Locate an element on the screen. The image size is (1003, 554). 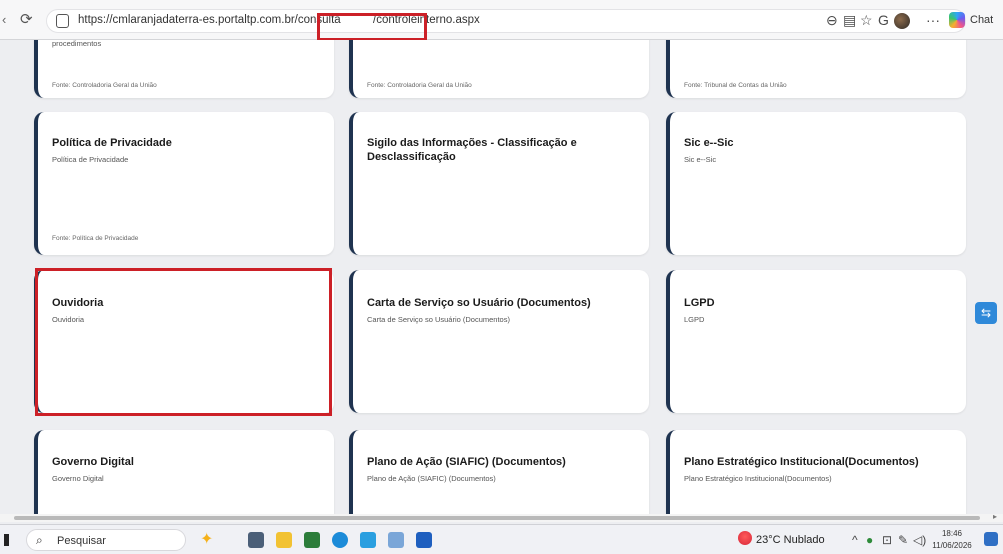
card-source: Fonte: Política de Privacidade is located at coordinates (95, 238).